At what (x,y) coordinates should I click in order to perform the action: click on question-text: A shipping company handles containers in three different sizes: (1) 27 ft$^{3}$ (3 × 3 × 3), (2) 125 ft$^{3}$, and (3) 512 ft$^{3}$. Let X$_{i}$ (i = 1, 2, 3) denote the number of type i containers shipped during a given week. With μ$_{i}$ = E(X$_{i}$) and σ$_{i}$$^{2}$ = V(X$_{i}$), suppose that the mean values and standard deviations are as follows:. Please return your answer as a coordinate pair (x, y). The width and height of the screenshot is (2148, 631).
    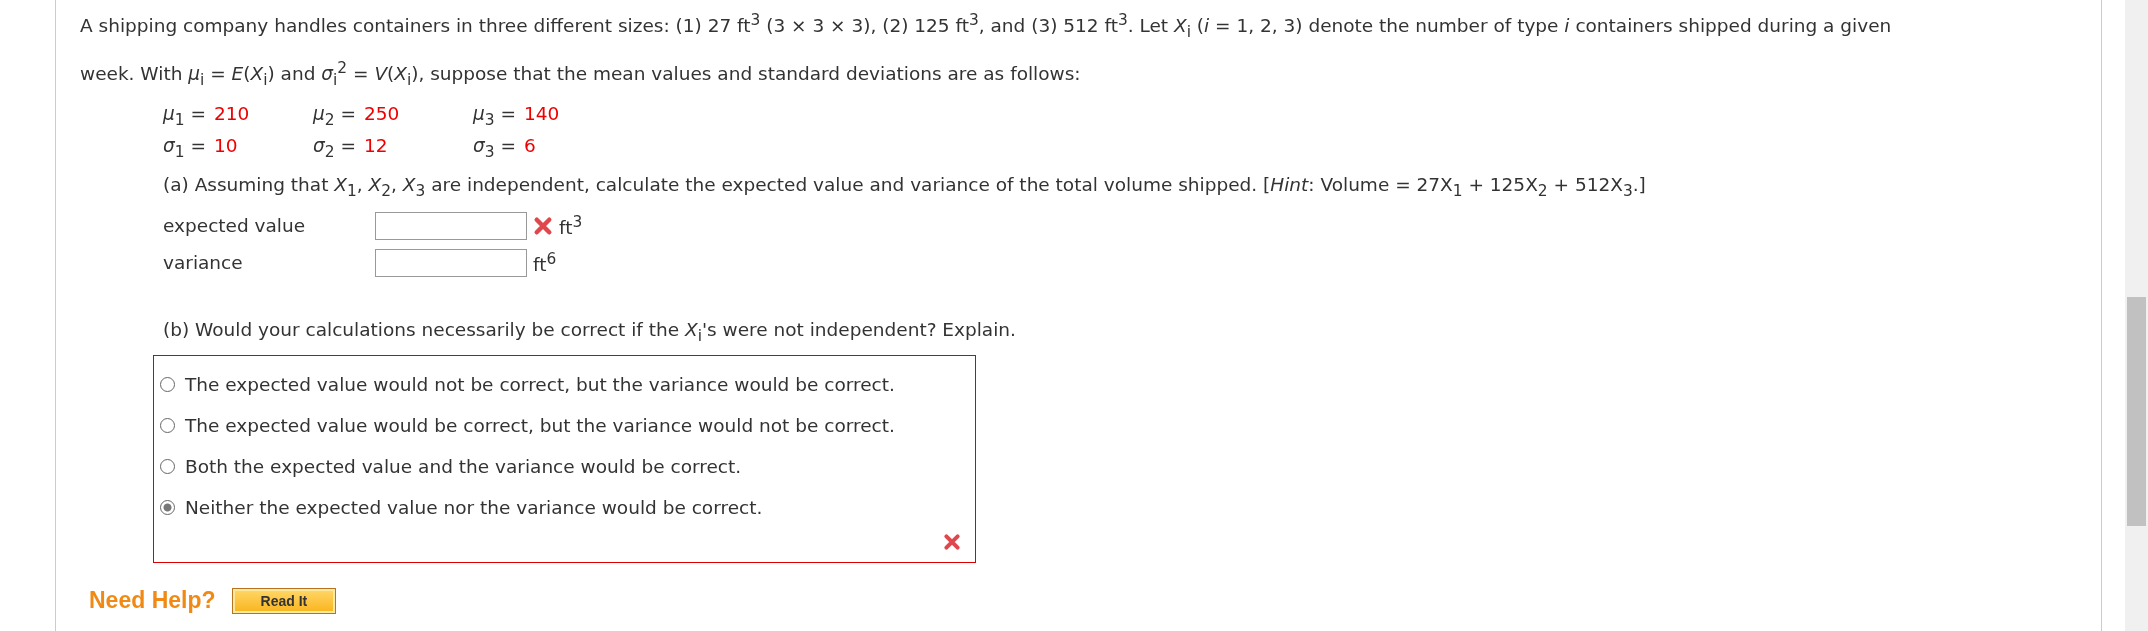
    Looking at the image, I should click on (986, 50).